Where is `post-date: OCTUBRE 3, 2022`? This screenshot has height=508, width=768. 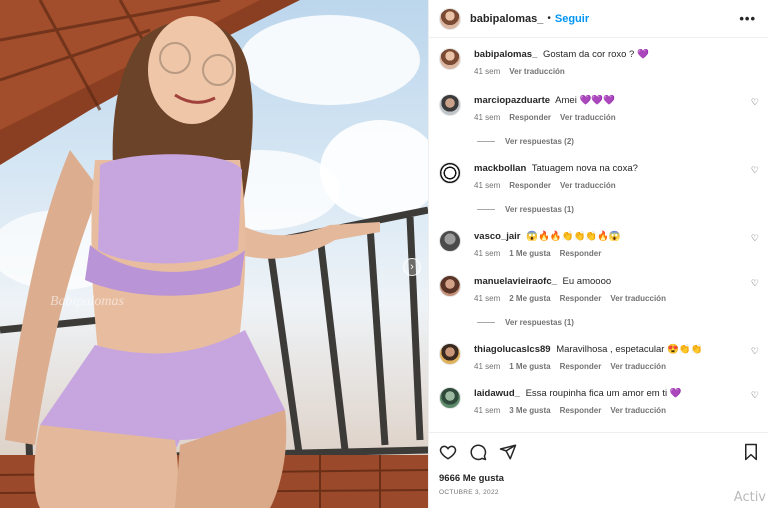
post-date: OCTUBRE 3, 2022 is located at coordinates (599, 492).